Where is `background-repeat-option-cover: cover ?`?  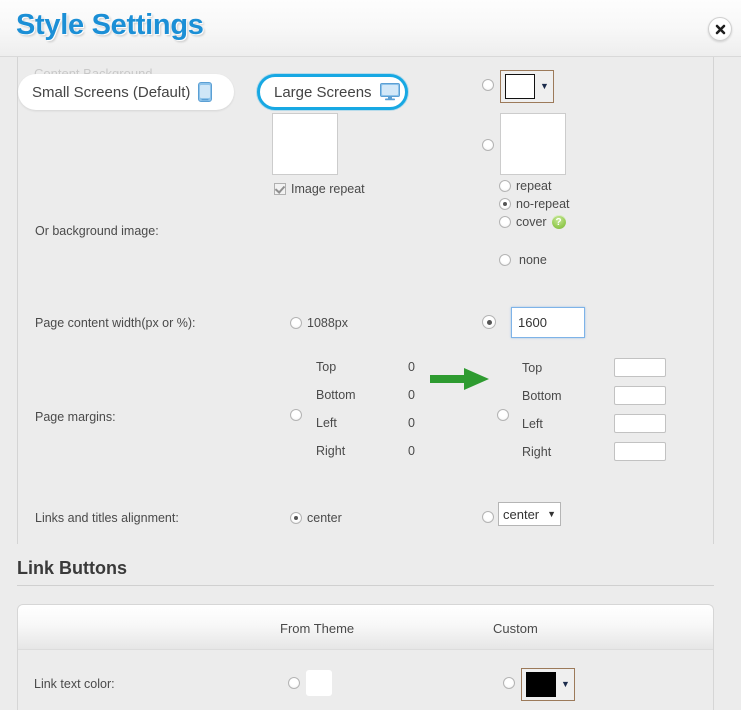 background-repeat-option-cover: cover ? is located at coordinates (532, 222).